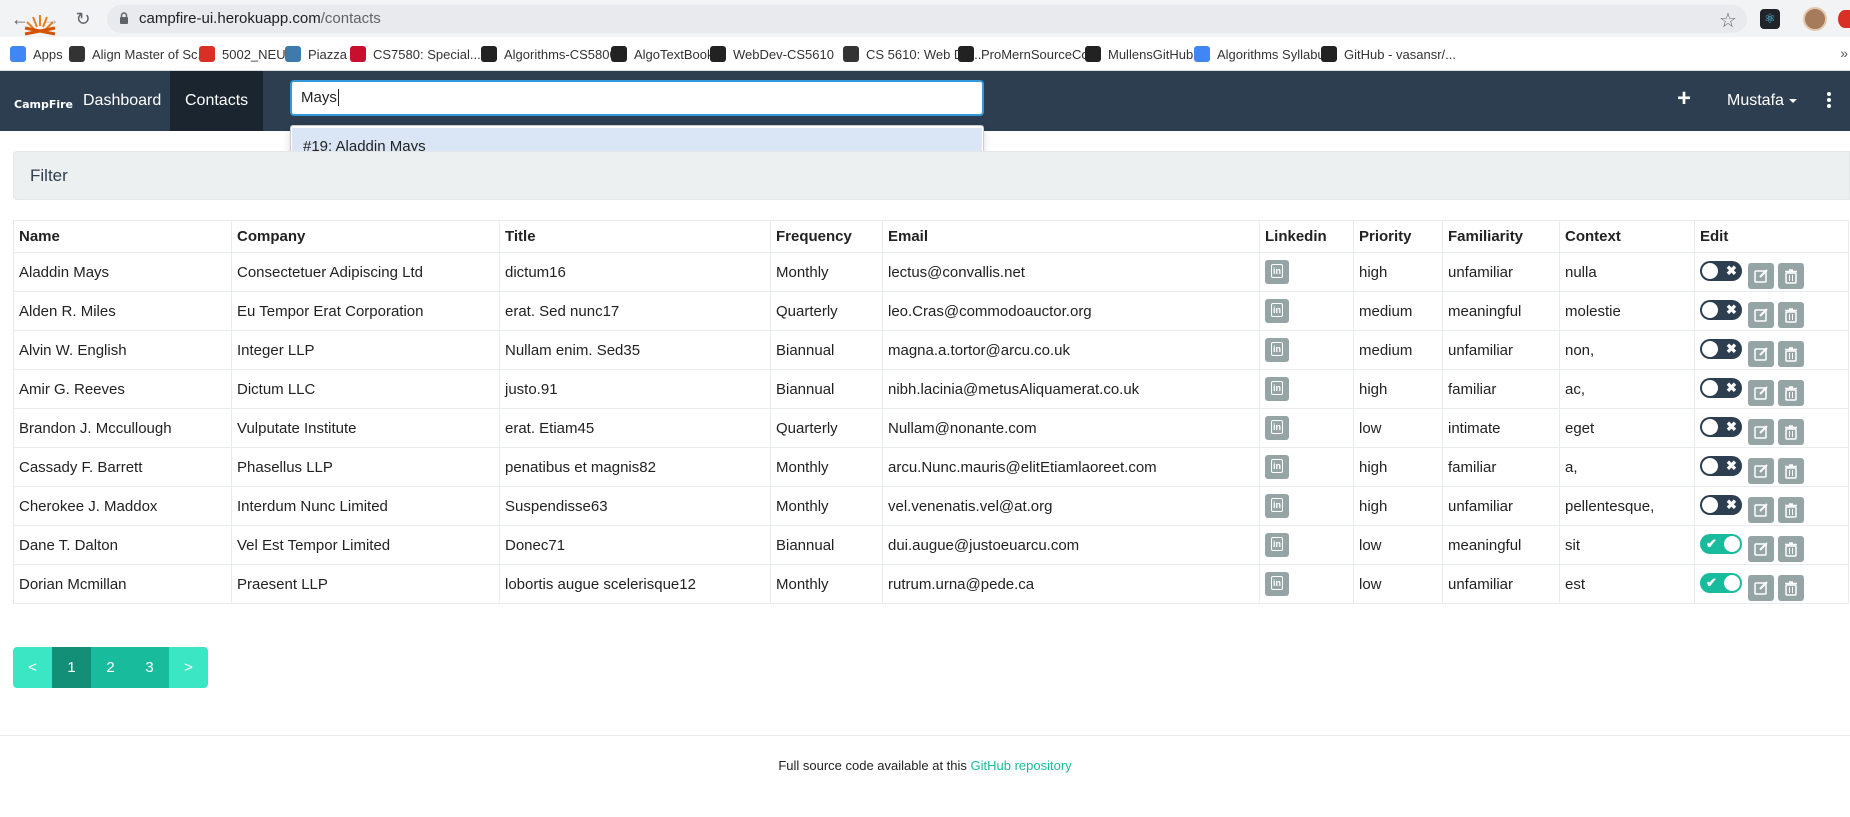 The height and width of the screenshot is (817, 1850). I want to click on cell-context: eget, so click(1627, 428).